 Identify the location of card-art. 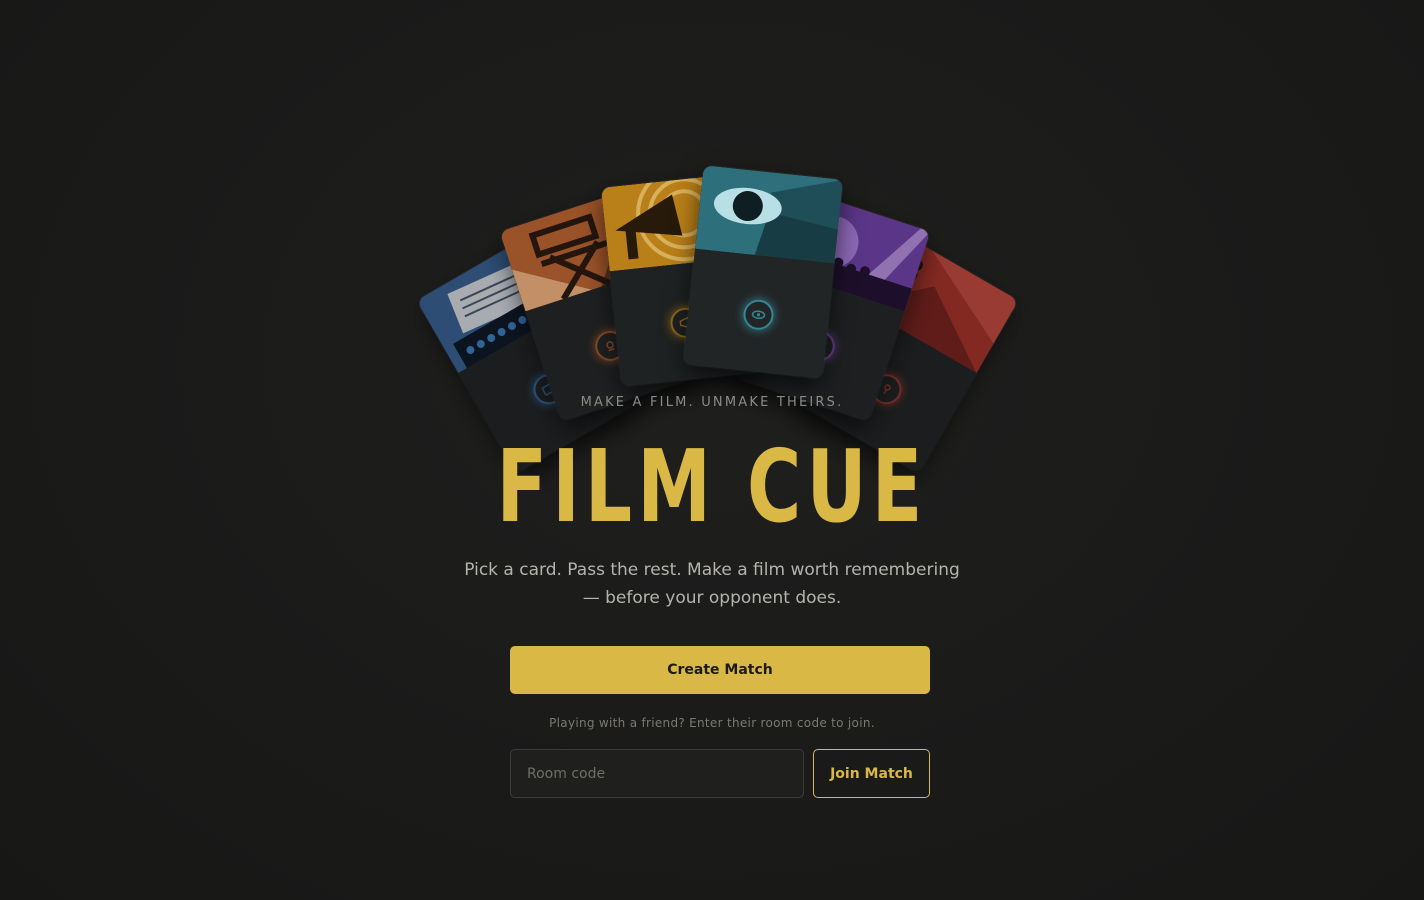
(769, 214).